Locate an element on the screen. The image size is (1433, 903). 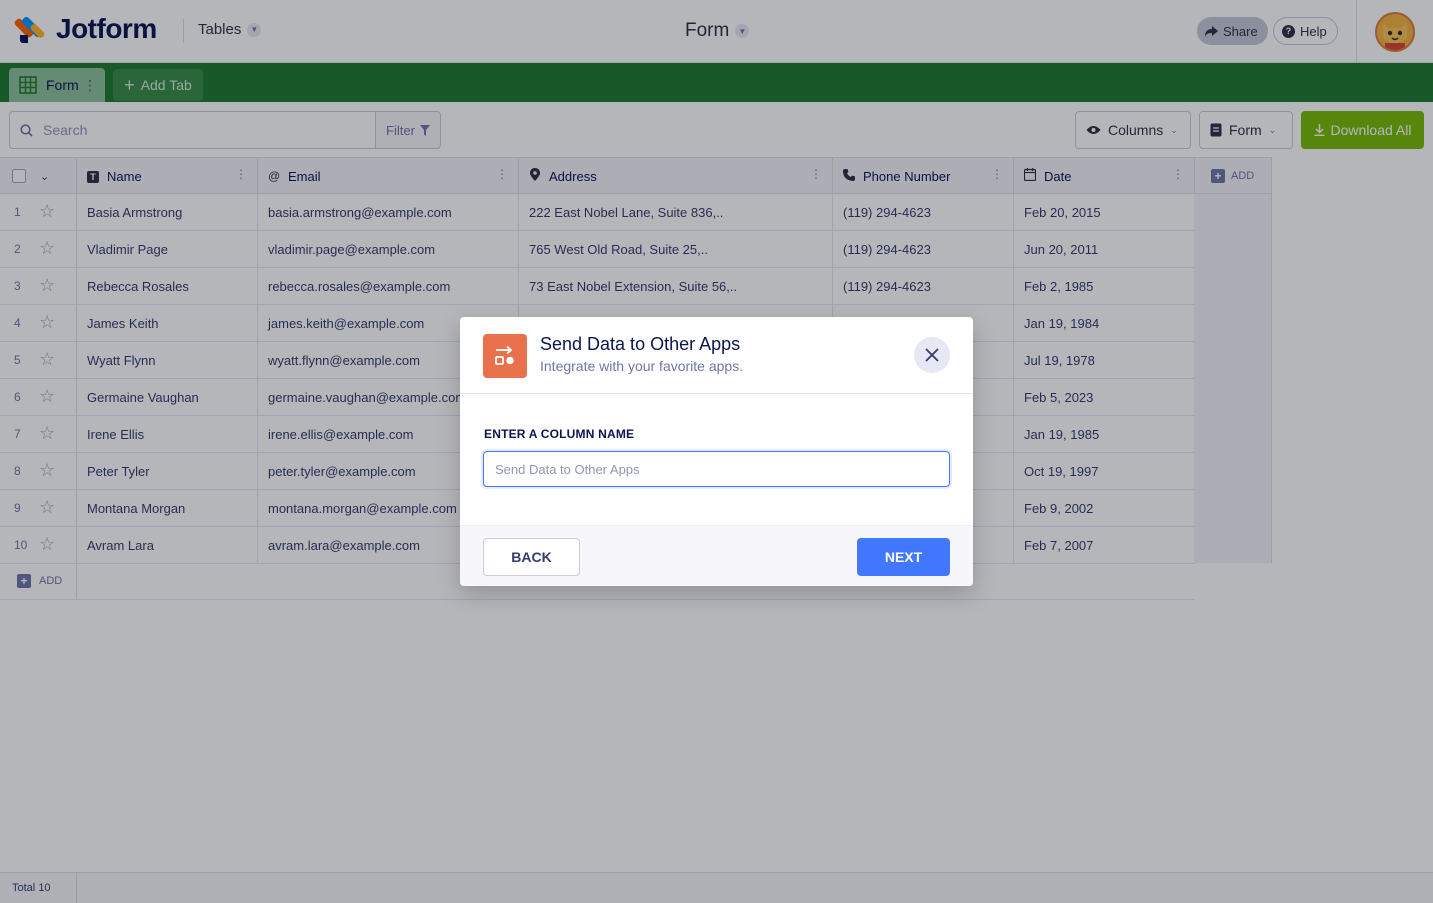
column-name-input is located at coordinates (716, 469).